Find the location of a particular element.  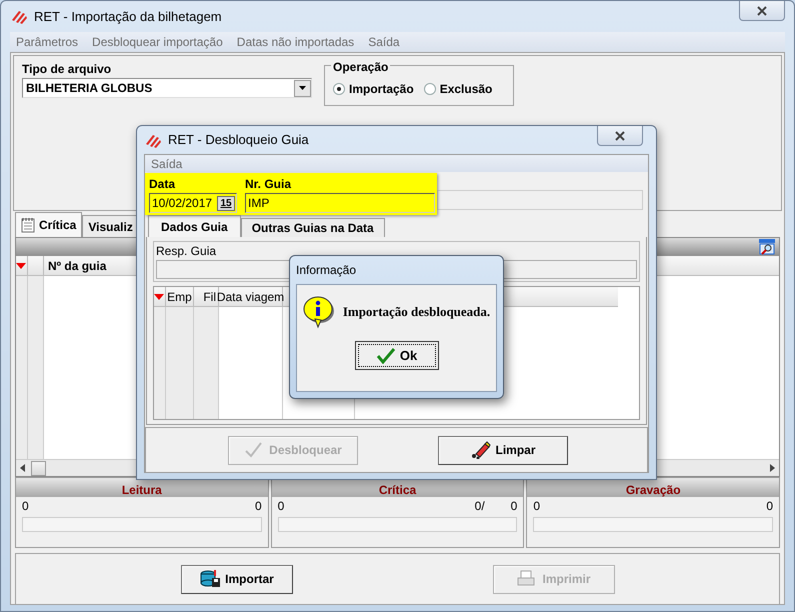

logo-icon is located at coordinates (19, 16).